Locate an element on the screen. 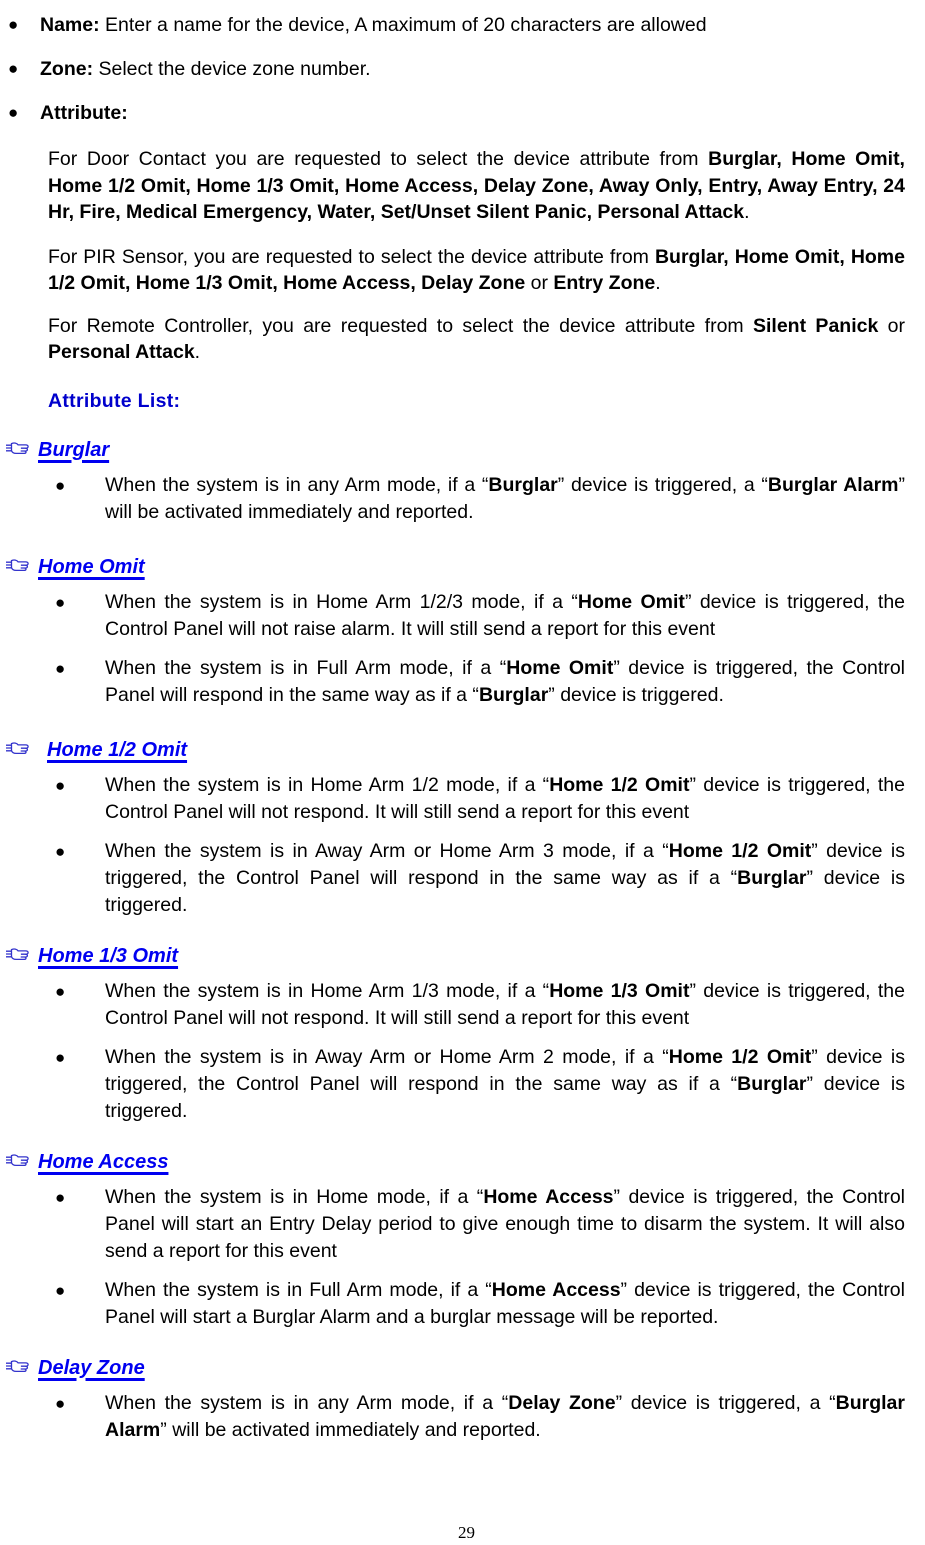  zone-item-text: Zone: Select the device zone number. is located at coordinates (482, 69).